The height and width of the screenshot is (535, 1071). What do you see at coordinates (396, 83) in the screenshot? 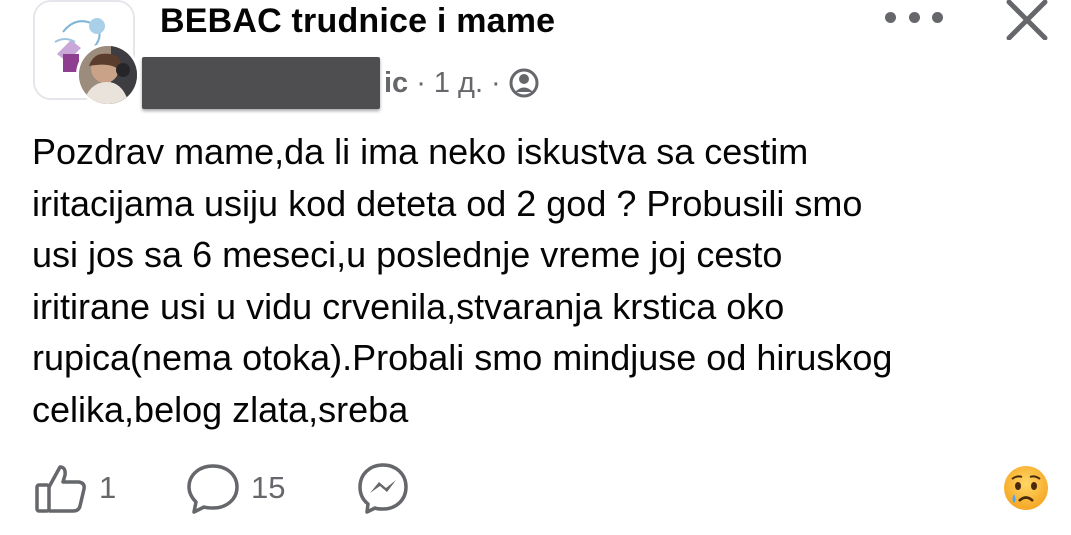
I see `author-name: ic` at bounding box center [396, 83].